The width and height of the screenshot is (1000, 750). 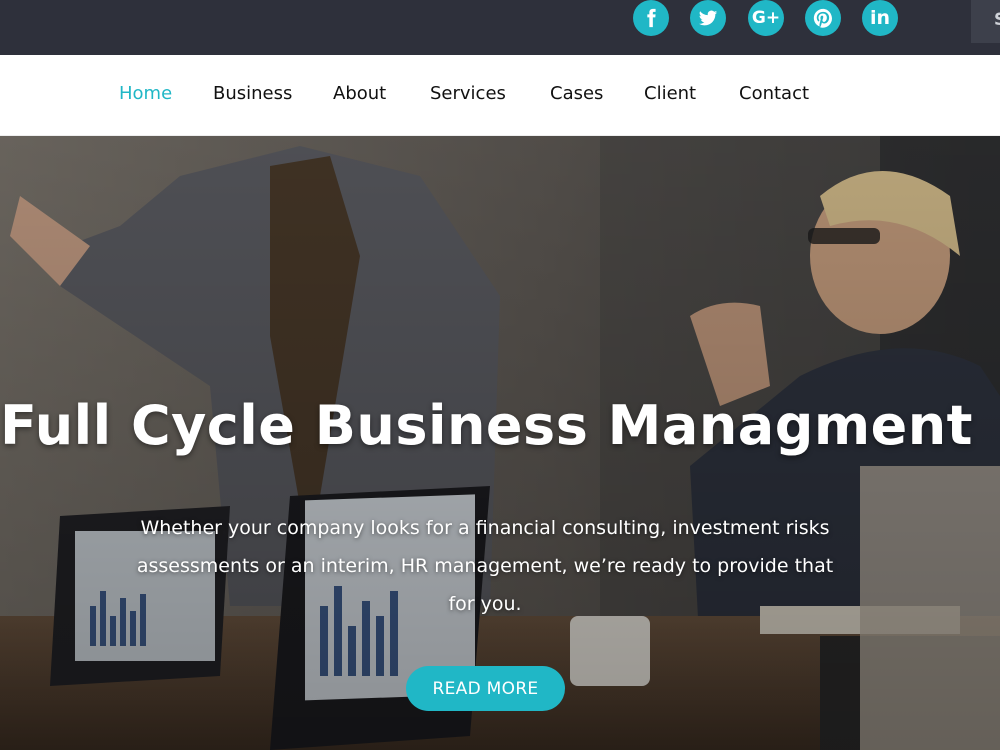 I want to click on linkedin-icon: in, so click(x=880, y=18).